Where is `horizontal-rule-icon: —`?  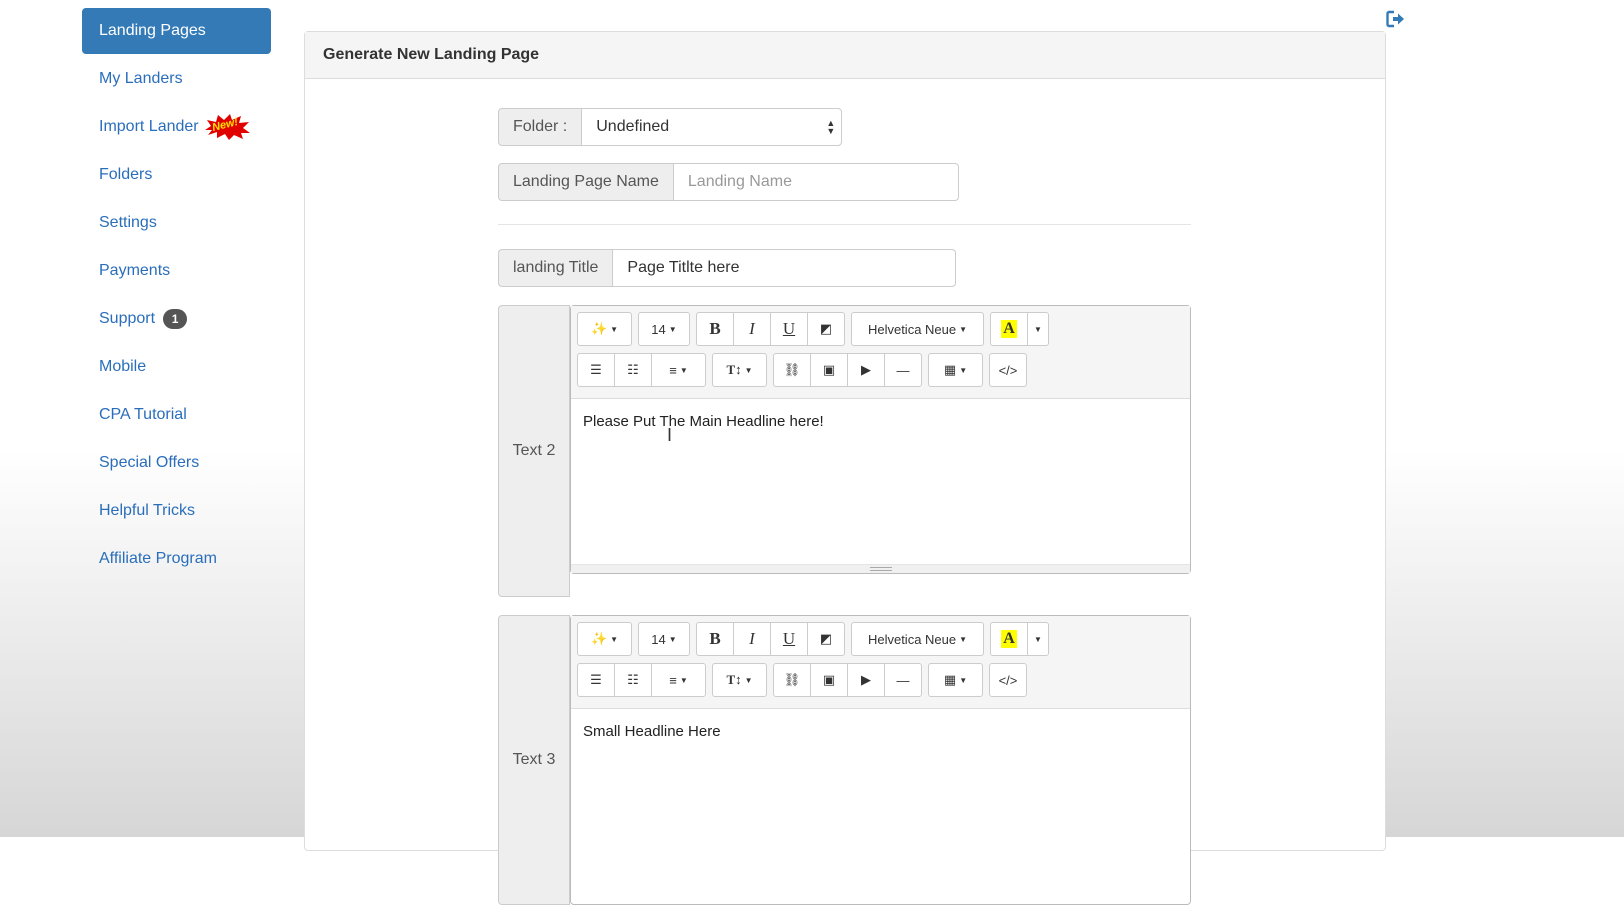
horizontal-rule-icon: — is located at coordinates (903, 680).